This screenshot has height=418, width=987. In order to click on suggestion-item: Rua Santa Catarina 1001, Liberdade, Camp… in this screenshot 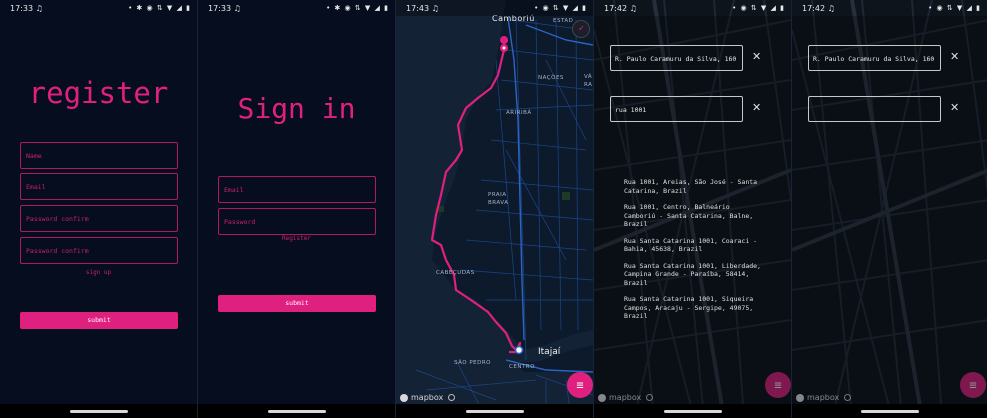, I will do `click(694, 275)`.